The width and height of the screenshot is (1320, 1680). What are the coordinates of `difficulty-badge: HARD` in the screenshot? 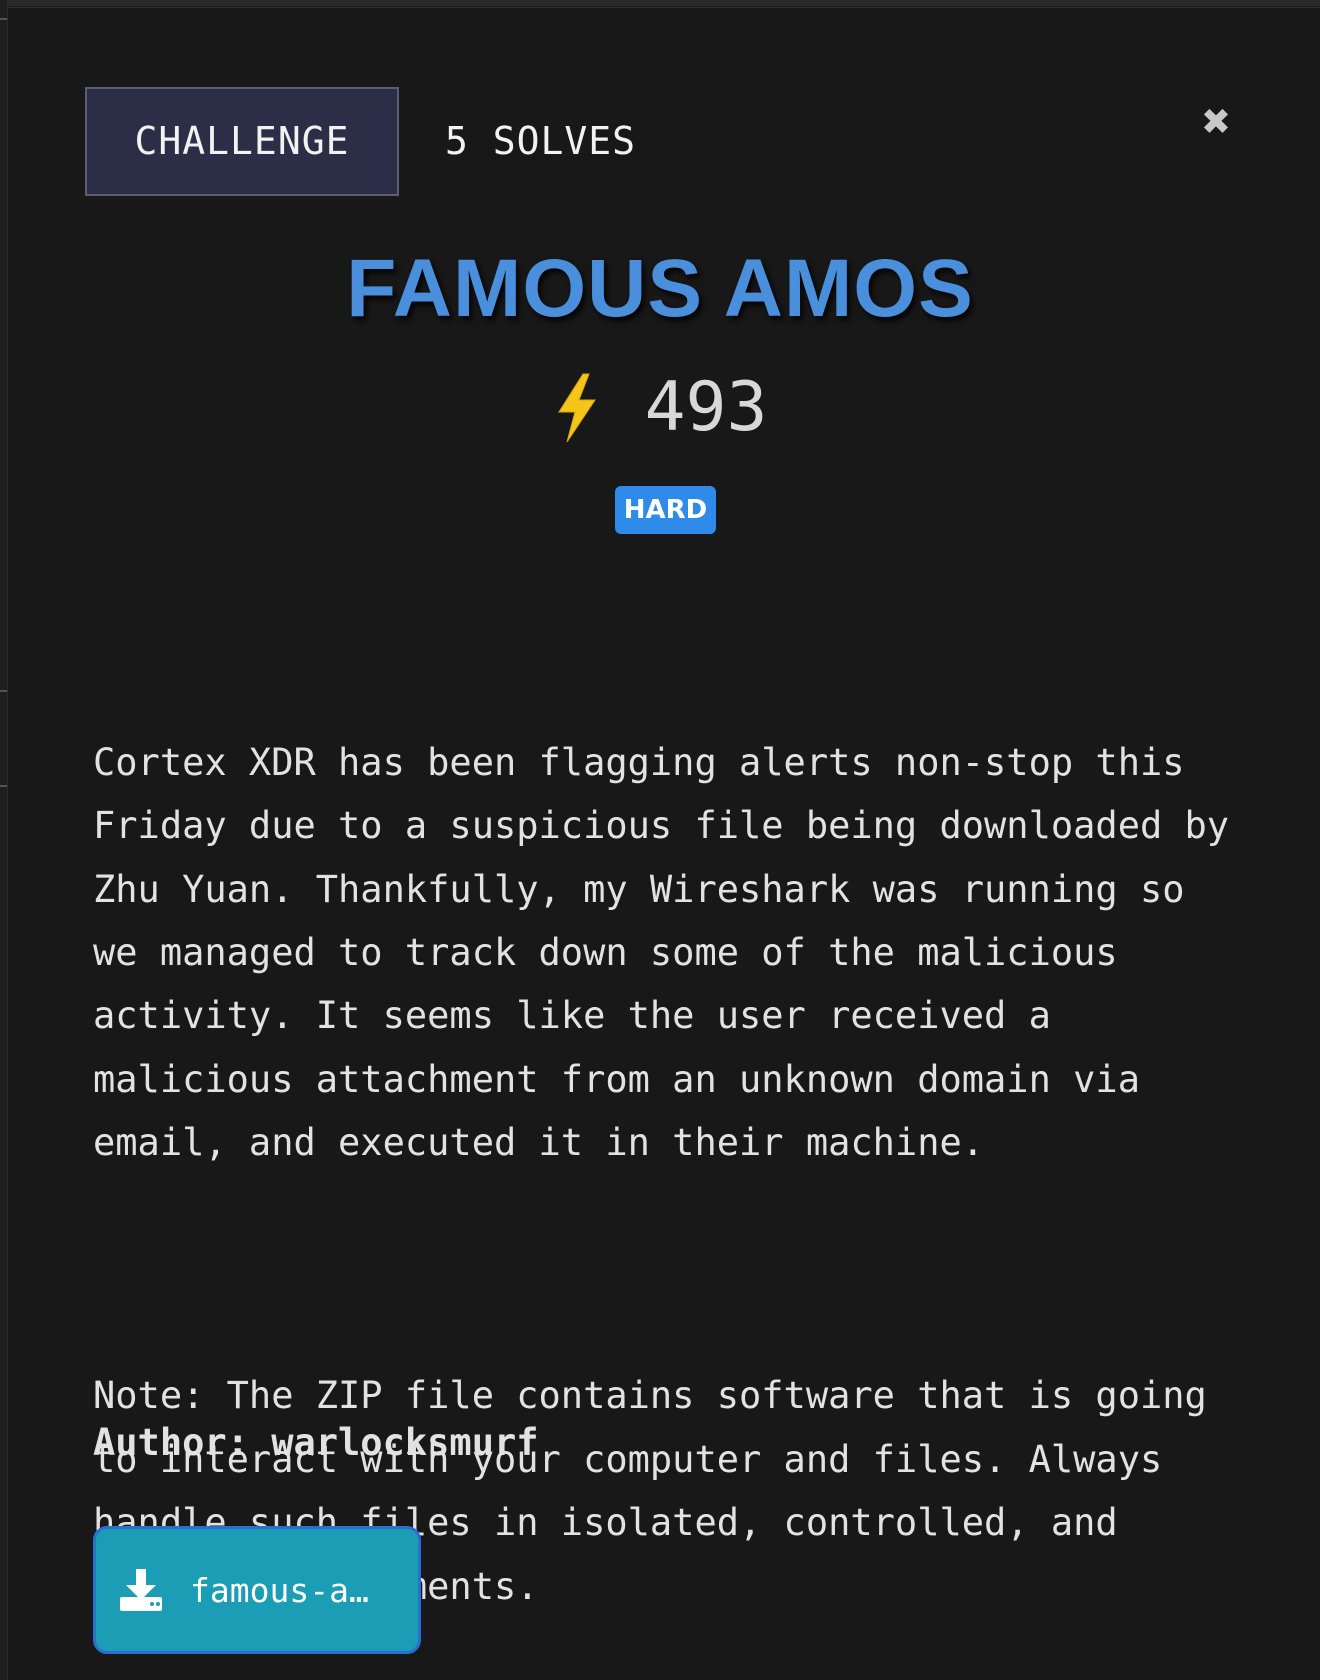 It's located at (665, 510).